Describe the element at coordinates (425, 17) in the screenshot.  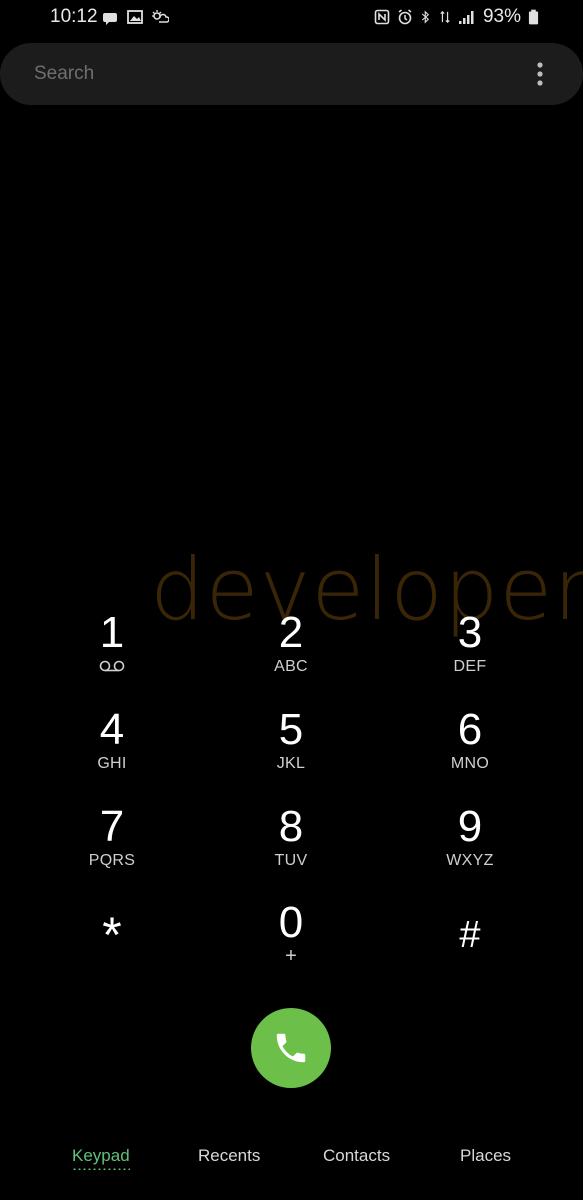
I see `bluetooth-icon` at that location.